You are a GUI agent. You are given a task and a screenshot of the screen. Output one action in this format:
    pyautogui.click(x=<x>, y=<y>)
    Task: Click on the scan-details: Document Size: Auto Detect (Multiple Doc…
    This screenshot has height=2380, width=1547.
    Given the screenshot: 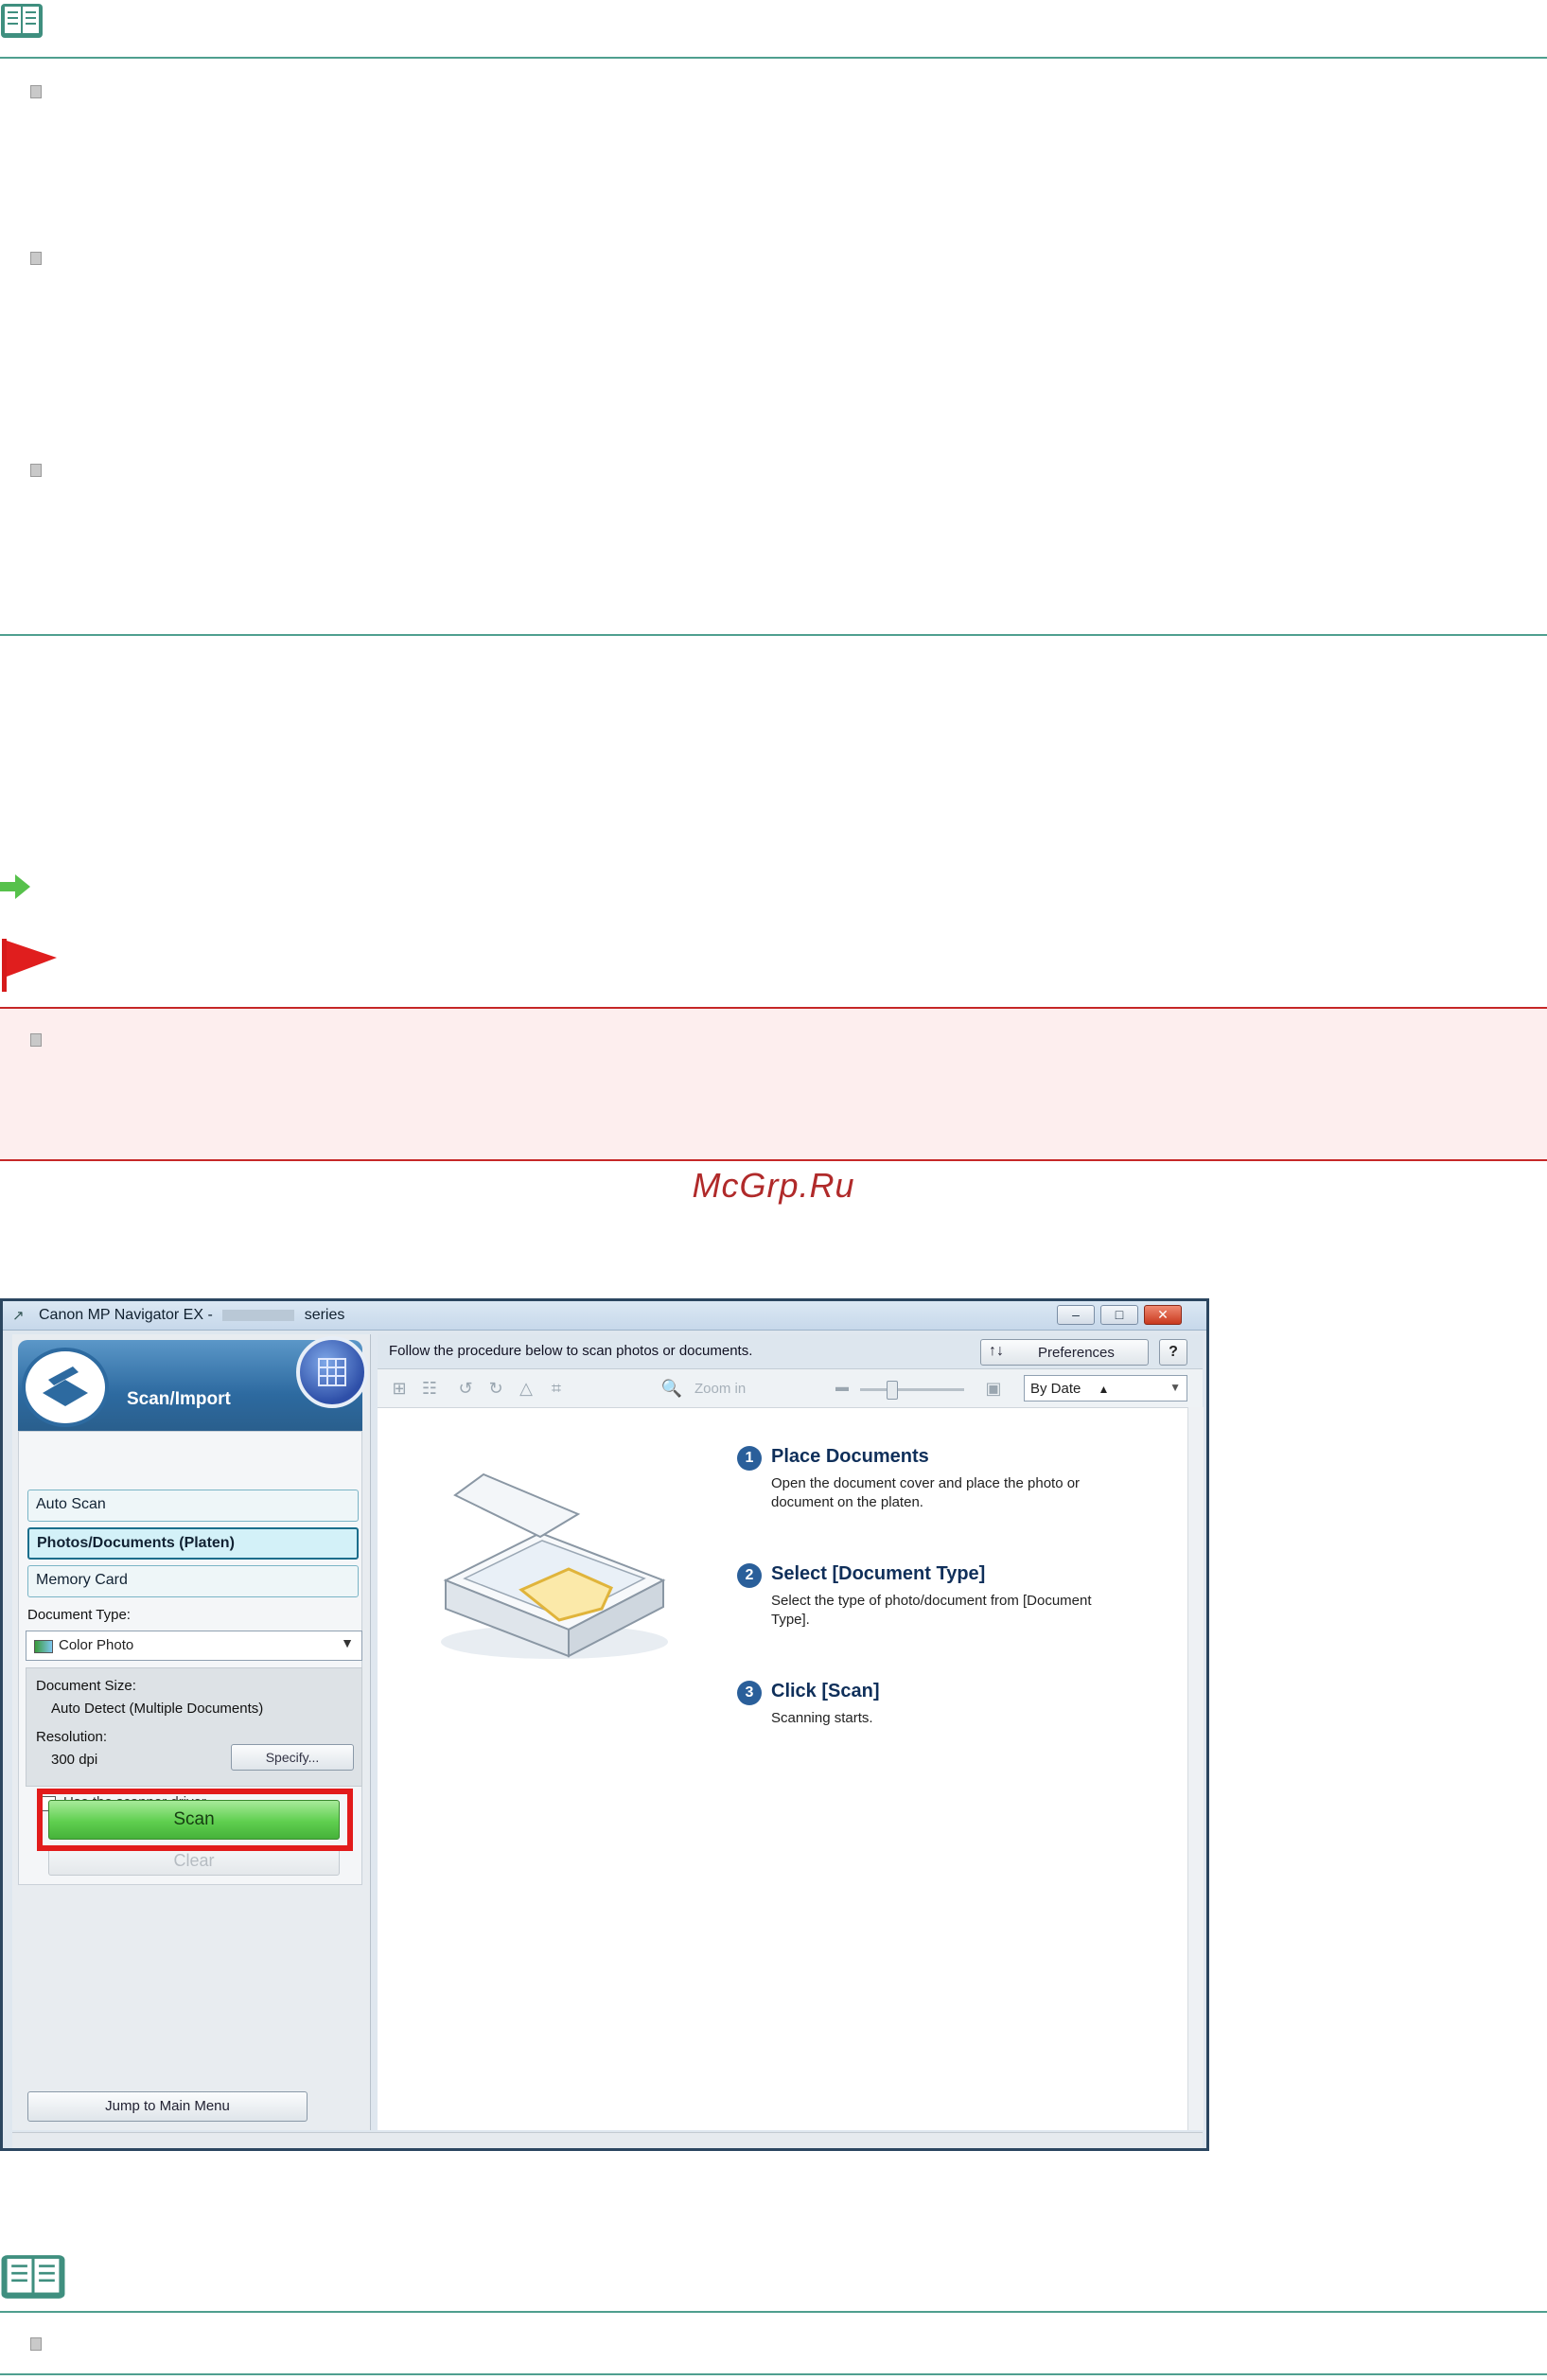 What is the action you would take?
    pyautogui.click(x=194, y=1727)
    